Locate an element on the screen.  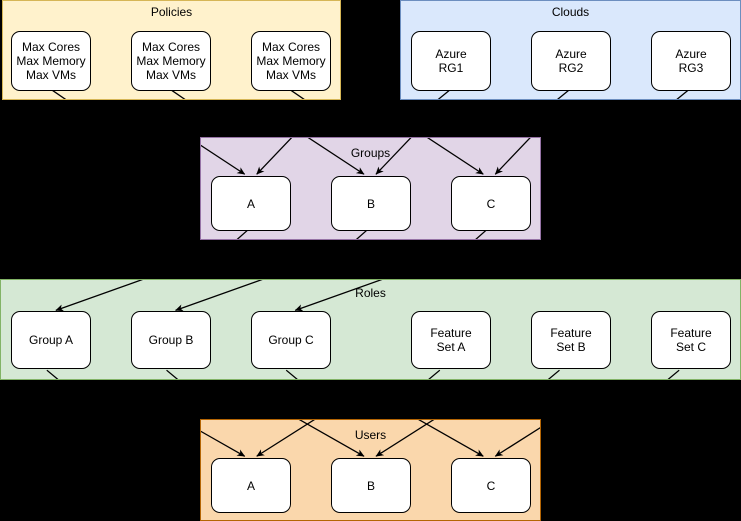
node-group-a: A is located at coordinates (251, 203).